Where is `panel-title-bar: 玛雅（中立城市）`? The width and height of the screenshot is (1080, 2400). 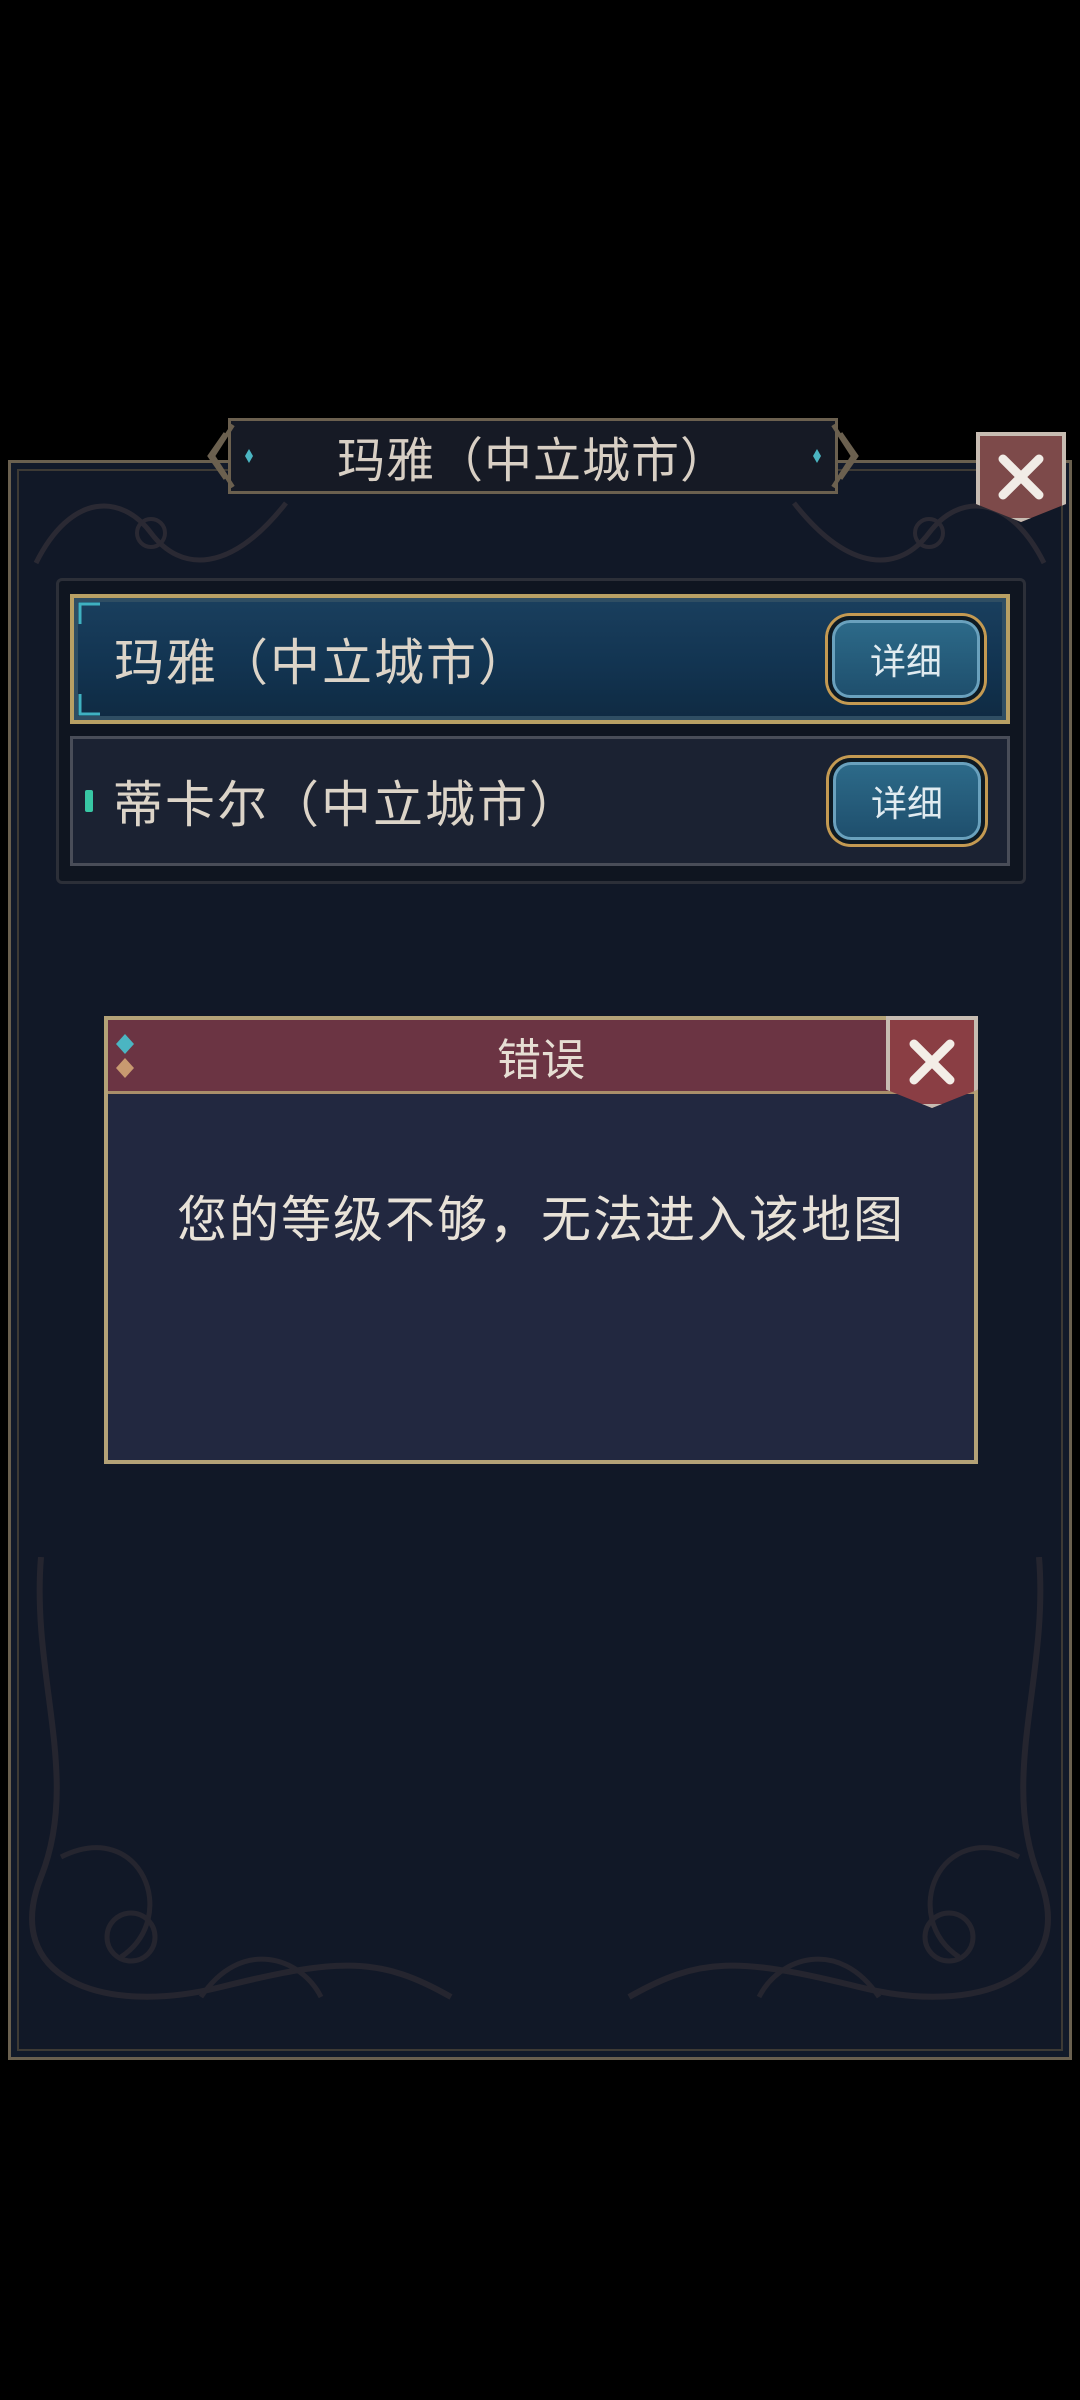 panel-title-bar: 玛雅（中立城市） is located at coordinates (533, 456).